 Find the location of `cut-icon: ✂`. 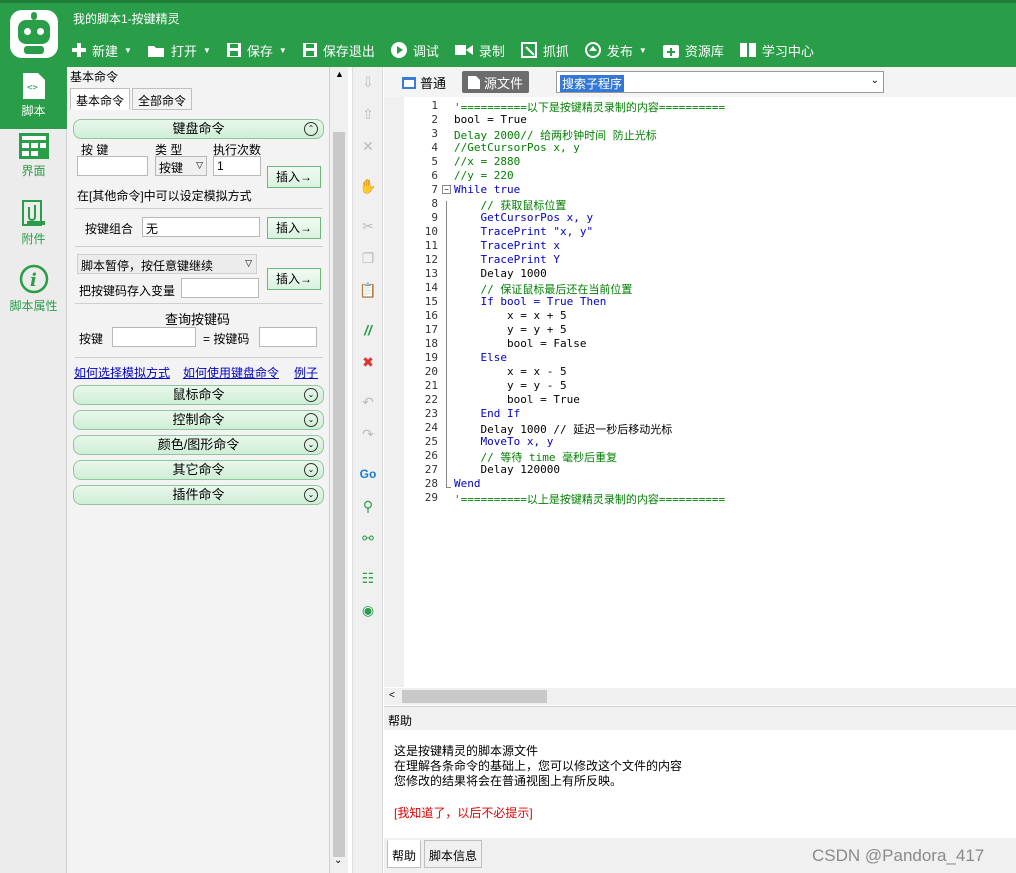

cut-icon: ✂ is located at coordinates (368, 226).